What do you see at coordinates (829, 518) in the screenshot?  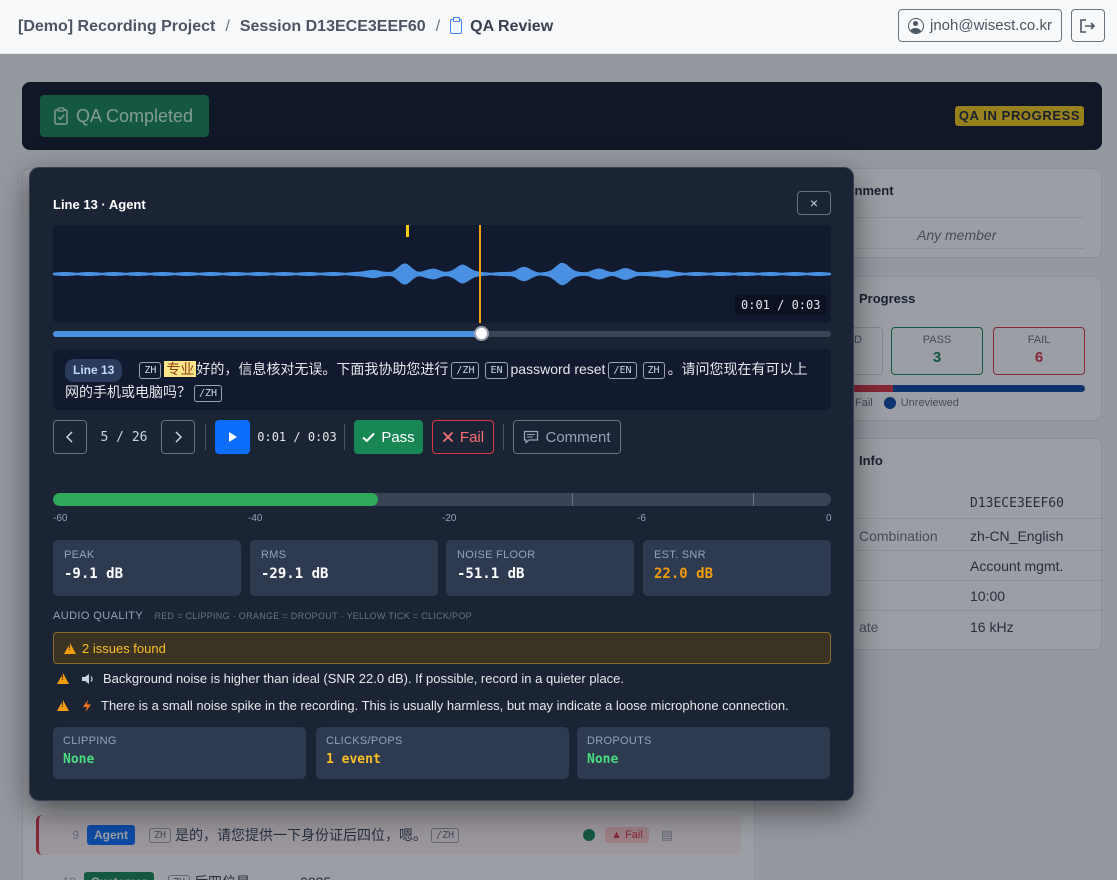 I see `meter-label: 0` at bounding box center [829, 518].